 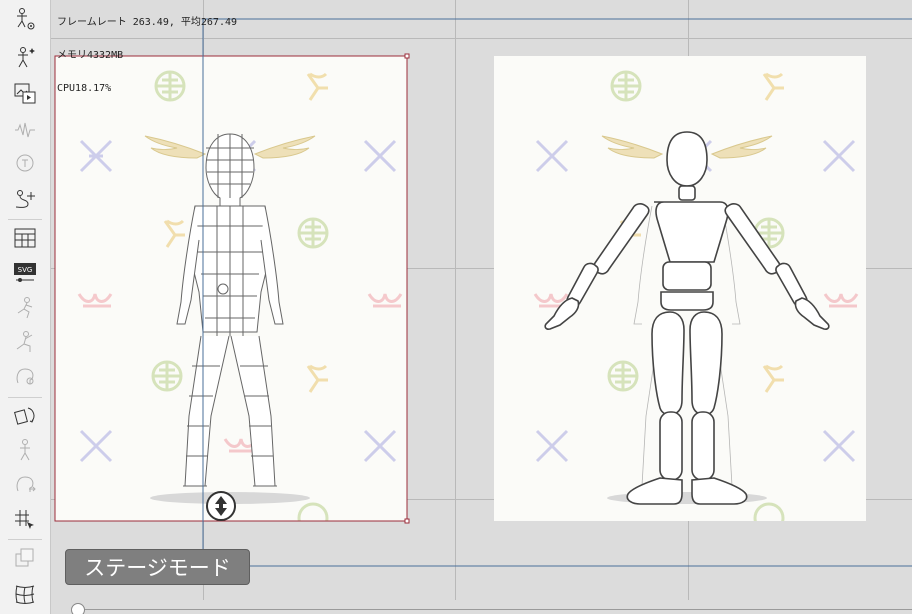 What do you see at coordinates (230, 310) in the screenshot?
I see `mesh-figure` at bounding box center [230, 310].